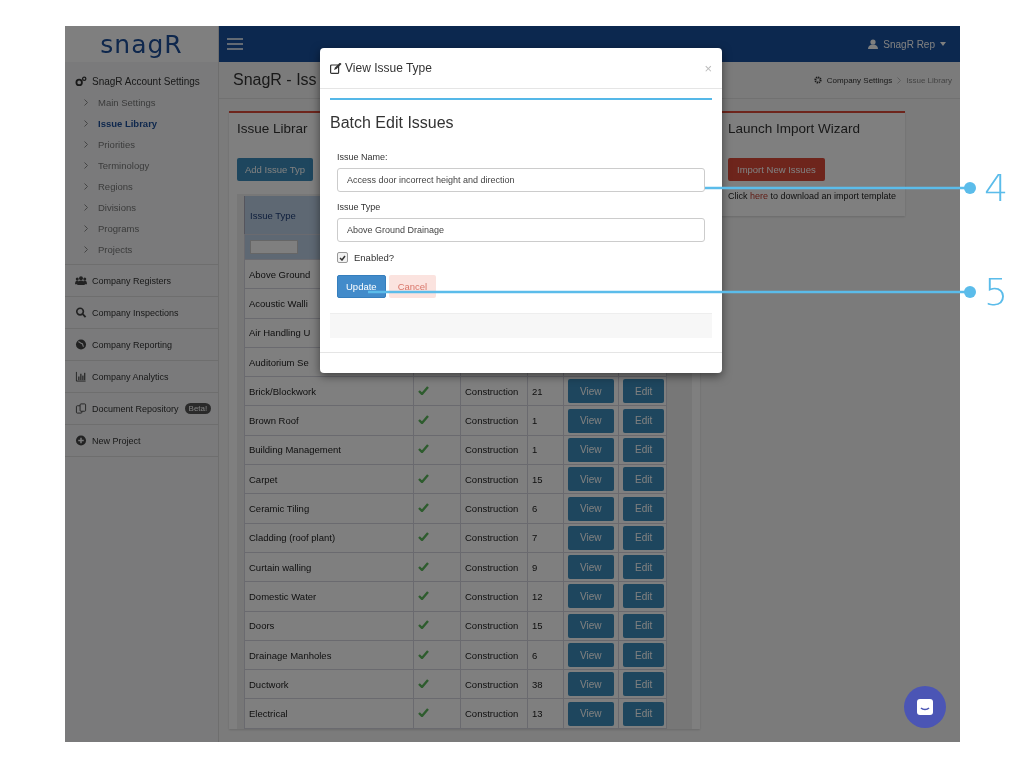  I want to click on menu-icon, so click(235, 44).